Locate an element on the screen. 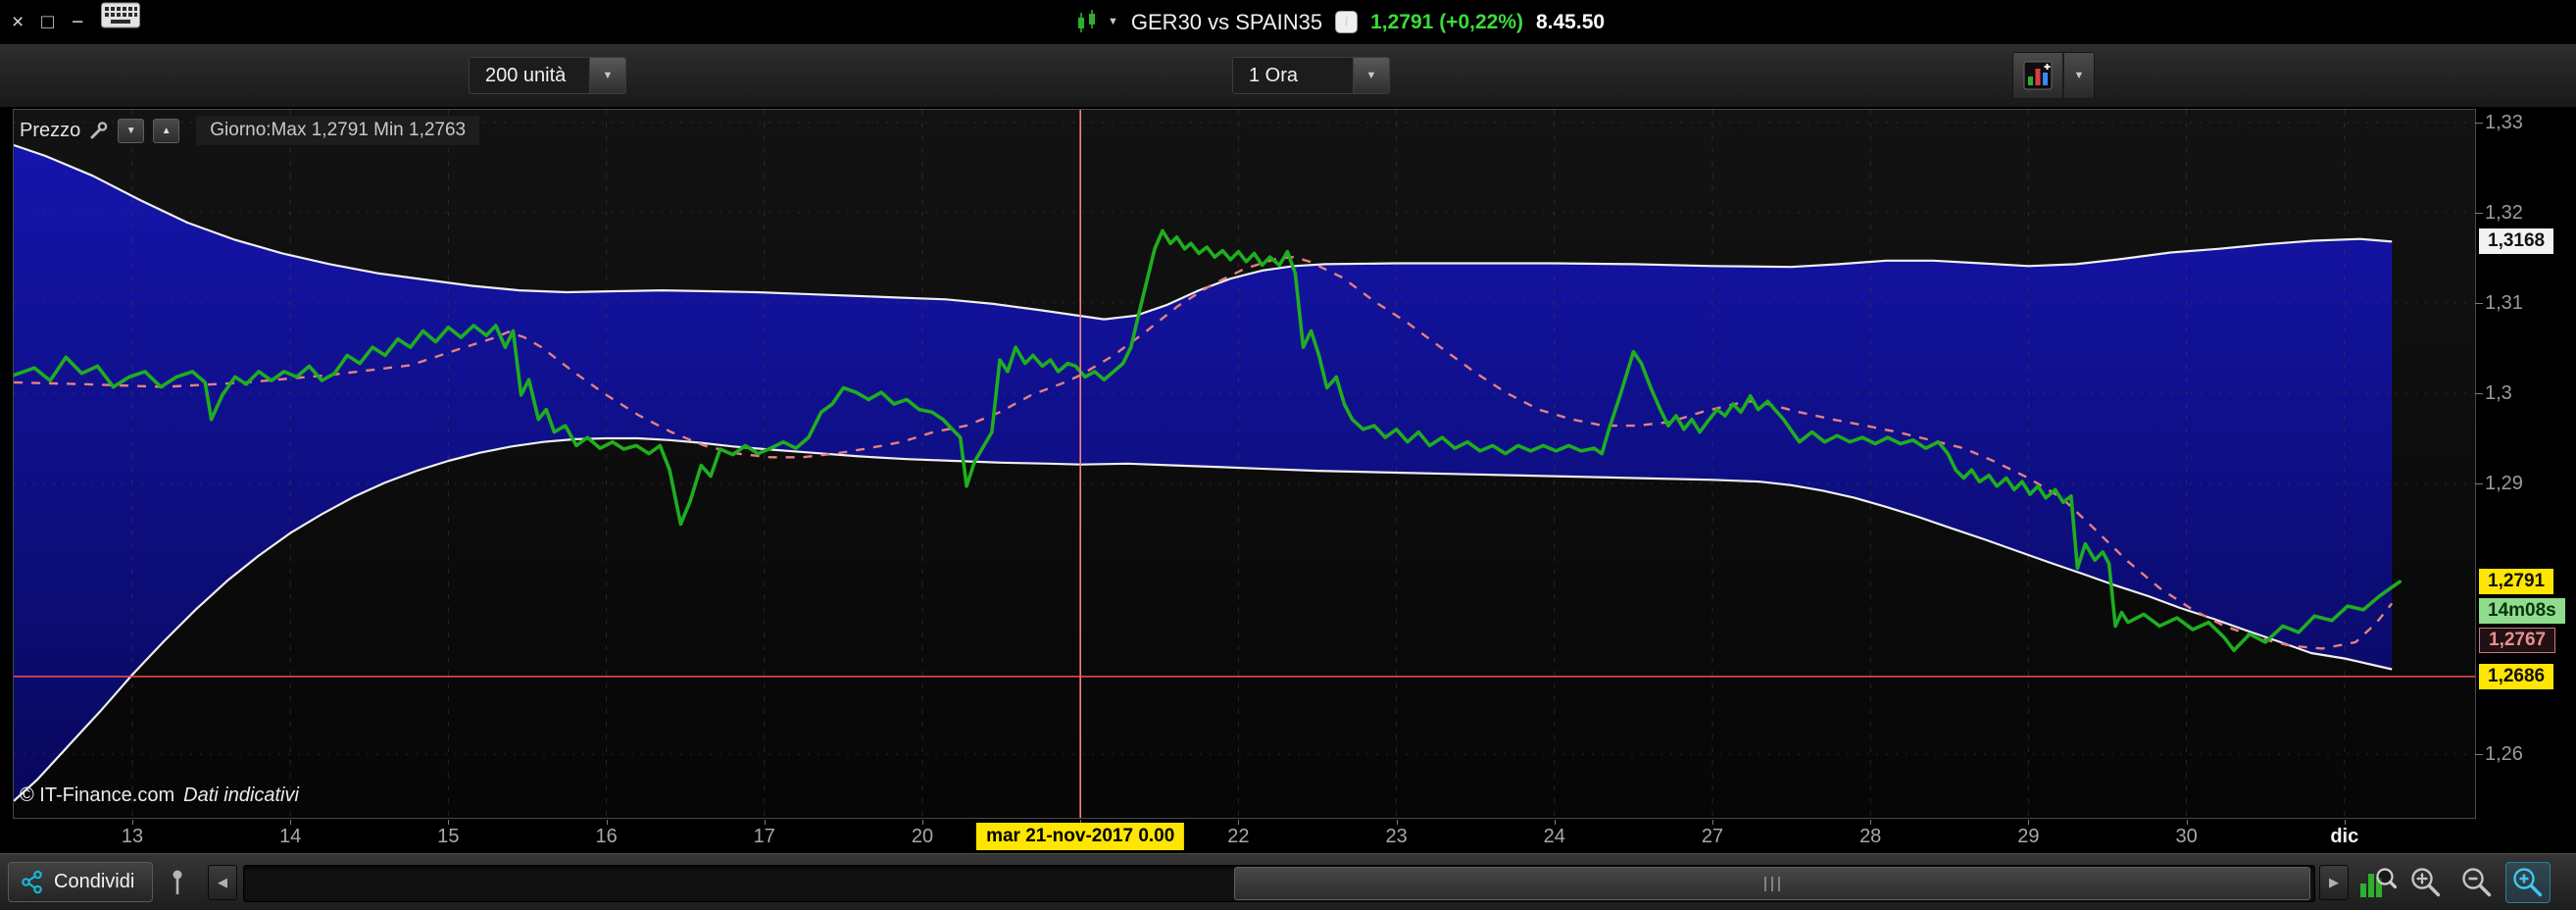 The height and width of the screenshot is (910, 2576). keyboard-button is located at coordinates (121, 22).